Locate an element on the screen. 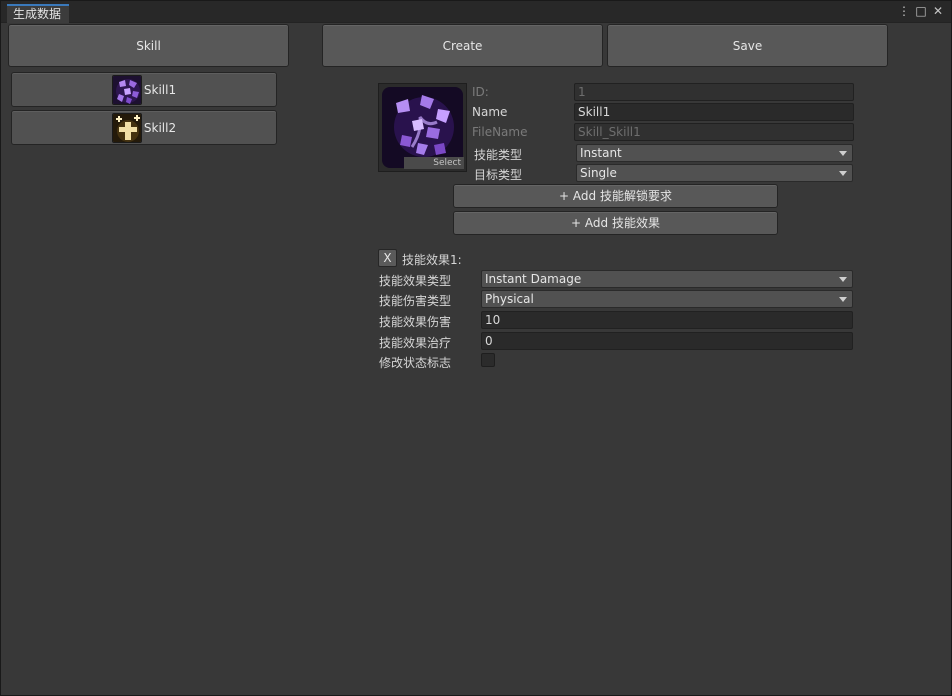  effect-damage-field: 10 is located at coordinates (667, 320).